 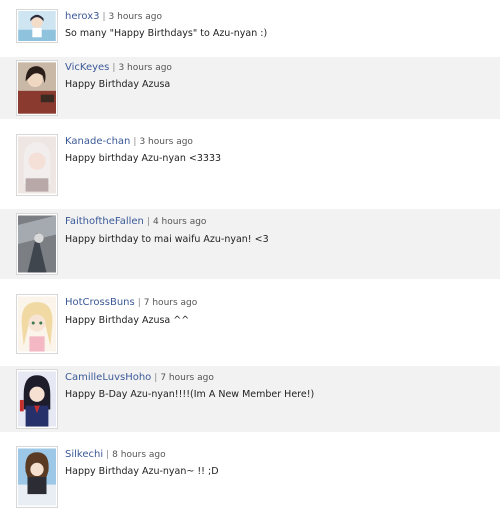 I want to click on comment-text: Happy Birthday Azu-nyan~ !! ;D, so click(x=142, y=471).